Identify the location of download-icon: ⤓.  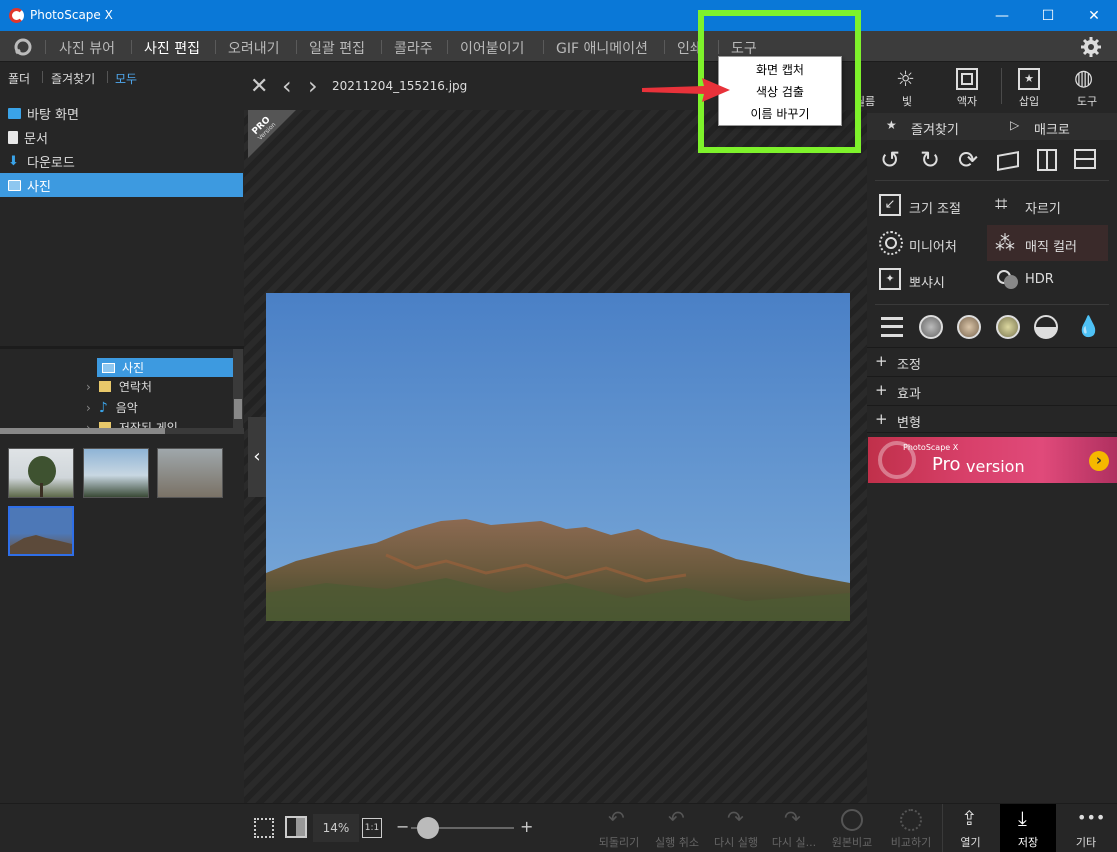
(1022, 818).